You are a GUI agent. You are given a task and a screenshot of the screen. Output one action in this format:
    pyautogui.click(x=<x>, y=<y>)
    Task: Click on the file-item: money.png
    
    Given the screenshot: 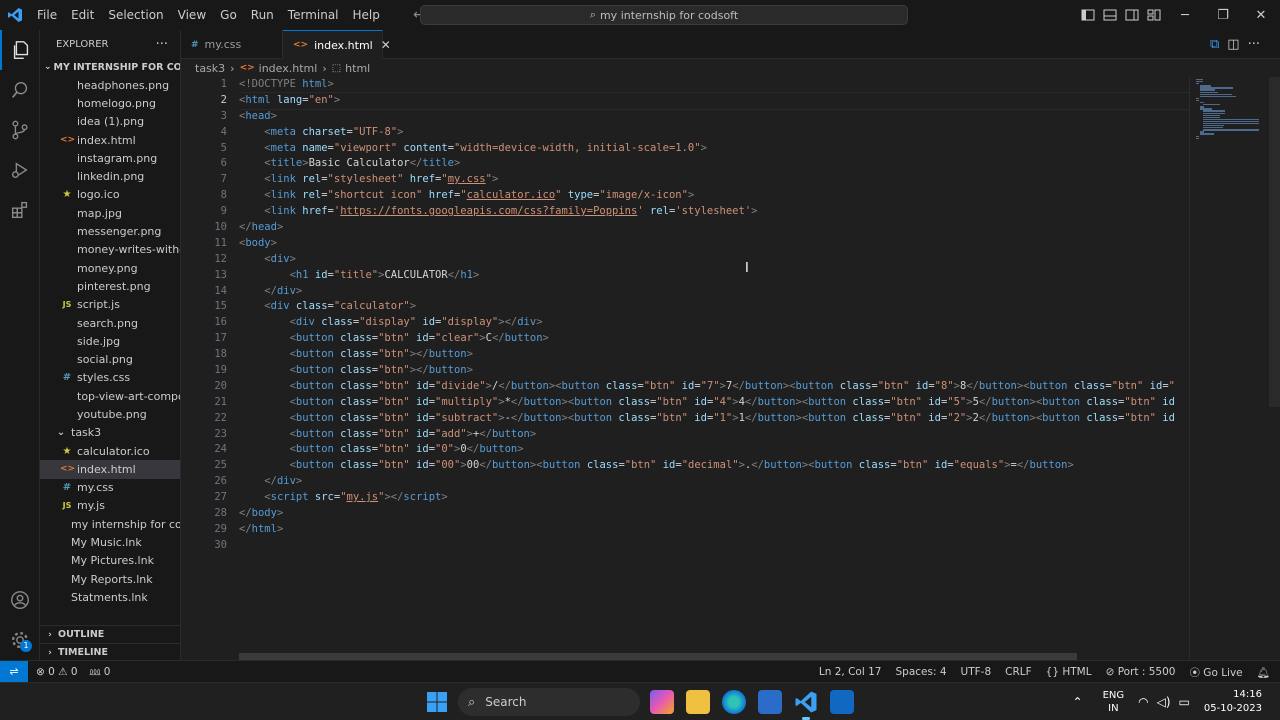 What is the action you would take?
    pyautogui.click(x=110, y=268)
    